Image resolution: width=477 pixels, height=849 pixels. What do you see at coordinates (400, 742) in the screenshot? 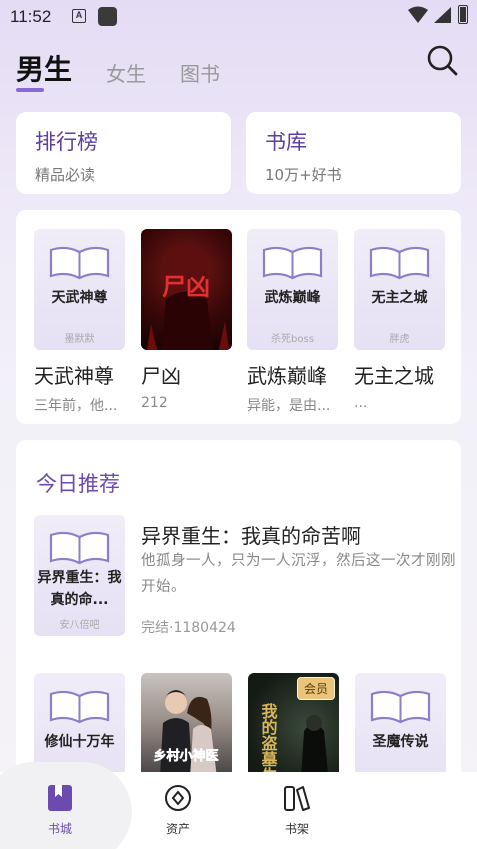
I see `cover-title: 圣魔传说` at bounding box center [400, 742].